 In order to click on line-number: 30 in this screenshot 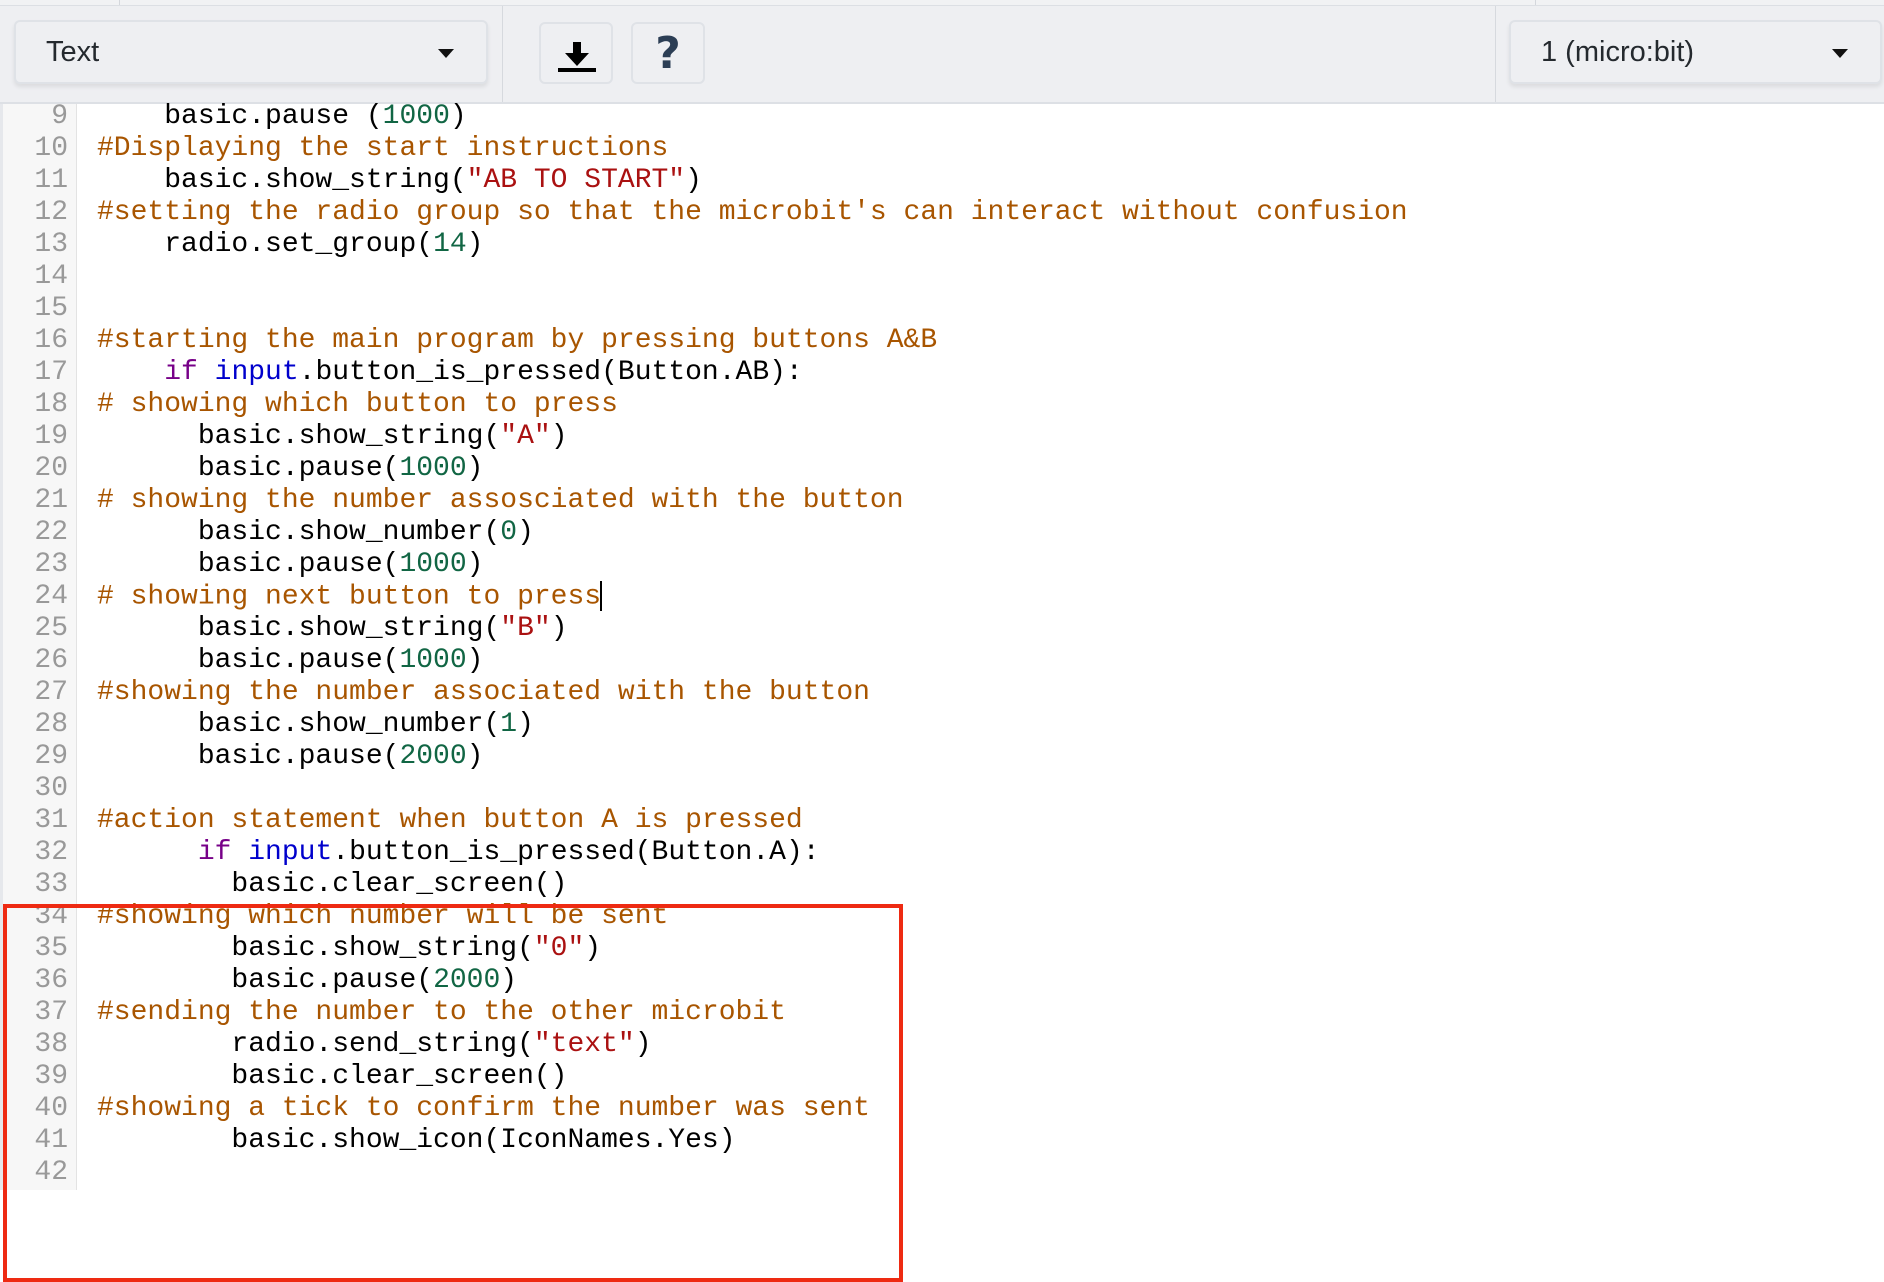, I will do `click(51, 788)`.